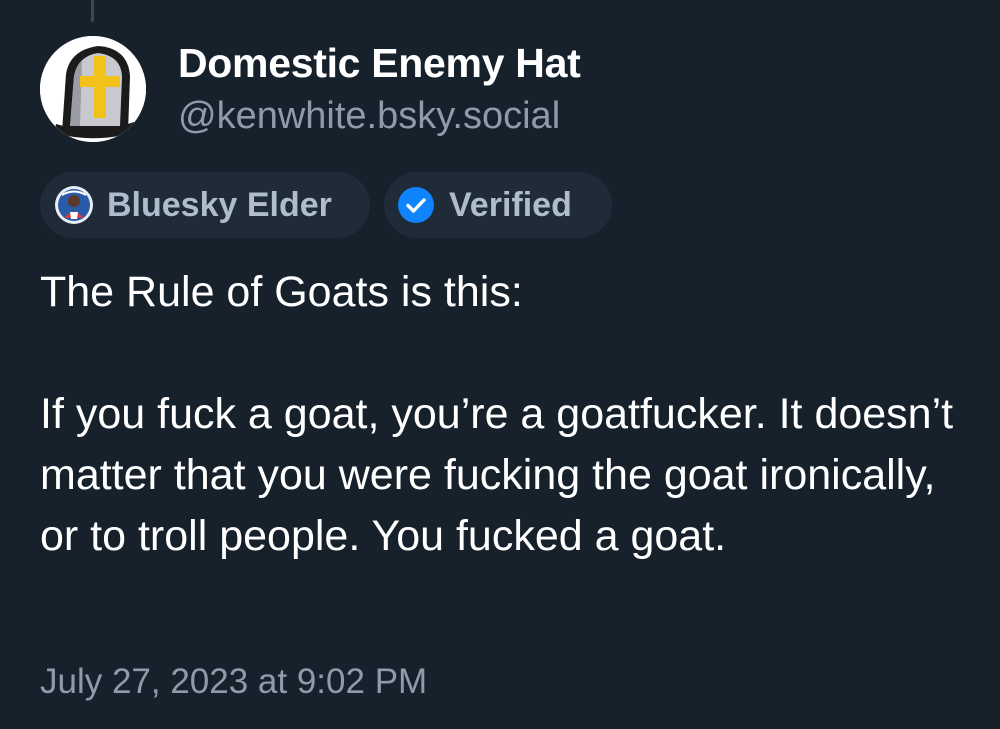 The image size is (1000, 729). I want to click on verified-badge-label: Verified, so click(510, 204).